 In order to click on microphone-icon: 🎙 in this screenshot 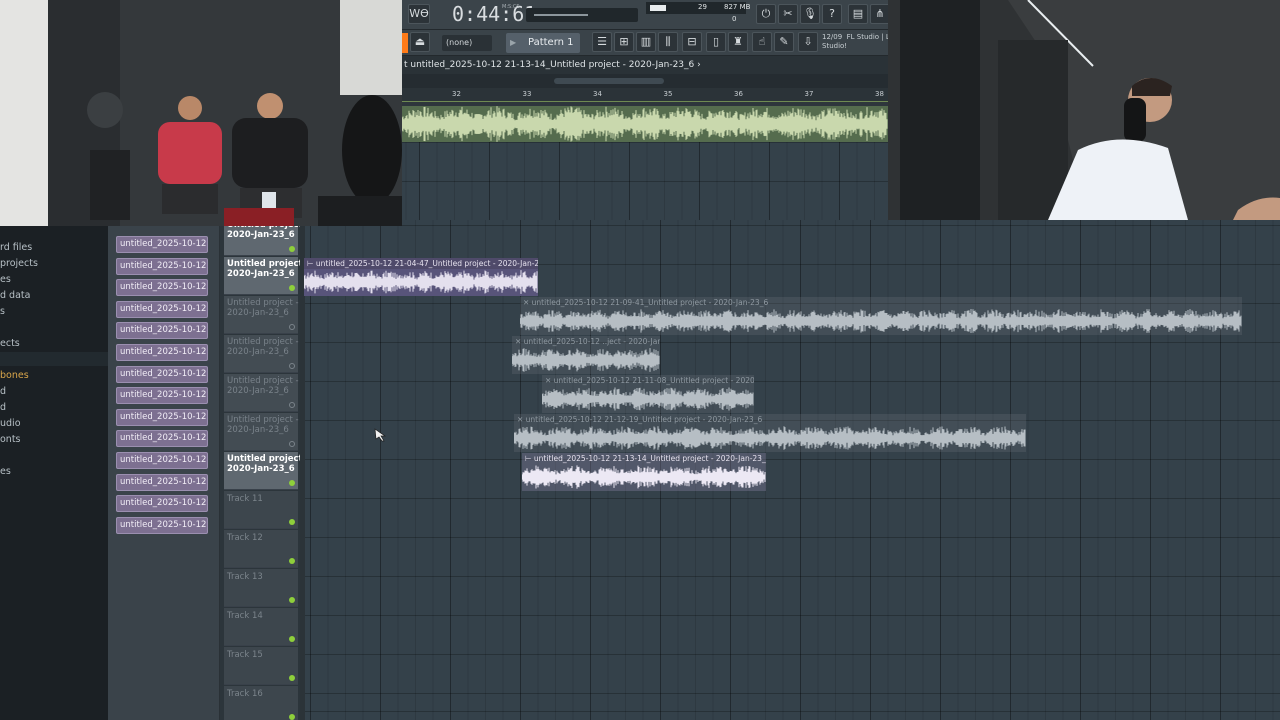, I will do `click(810, 14)`.